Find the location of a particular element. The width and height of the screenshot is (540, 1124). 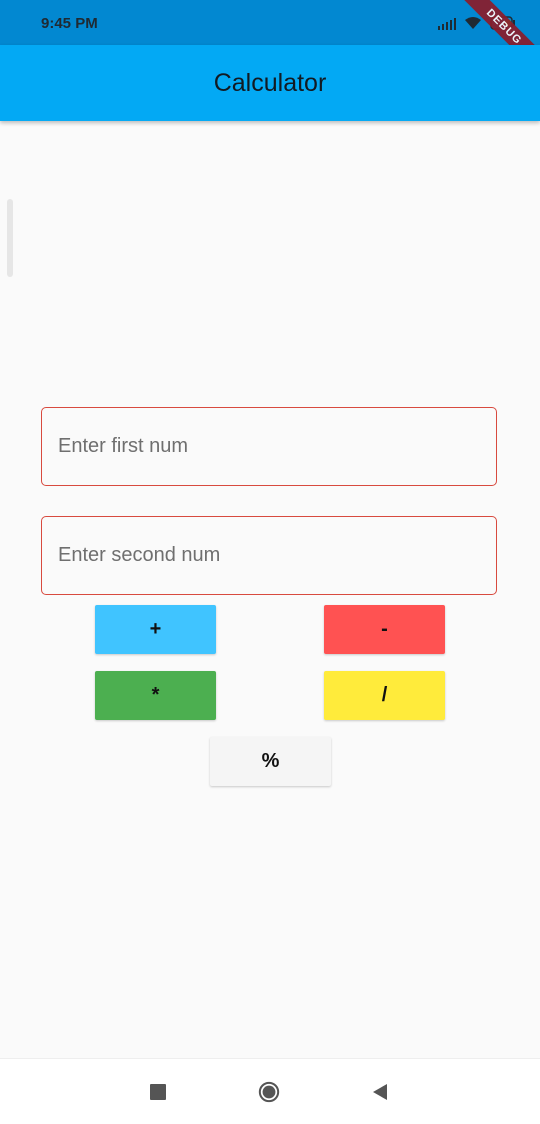

home-icon is located at coordinates (269, 1092).